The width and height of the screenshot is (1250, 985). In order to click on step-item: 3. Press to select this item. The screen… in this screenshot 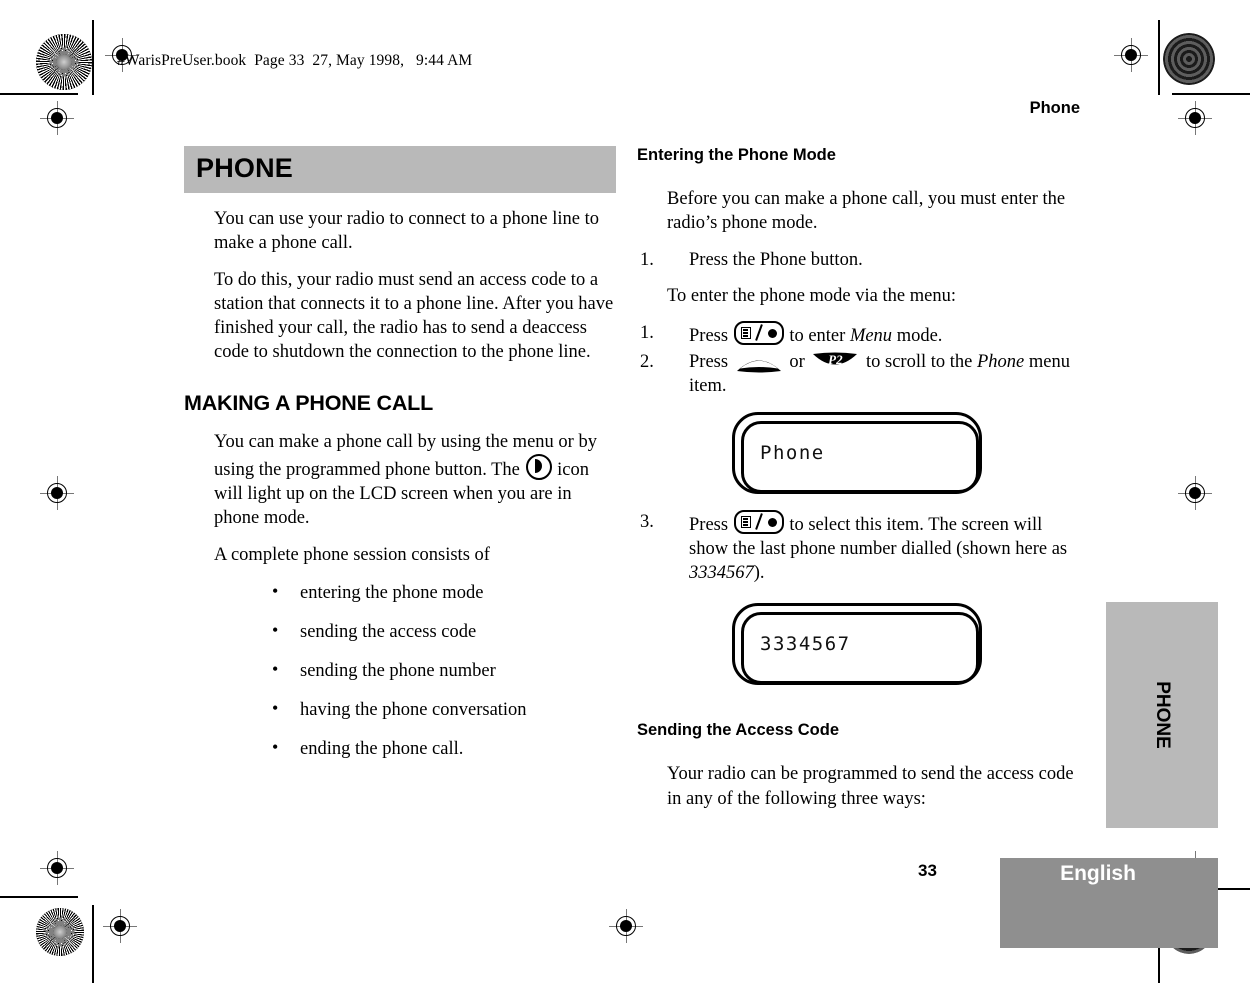, I will do `click(857, 547)`.